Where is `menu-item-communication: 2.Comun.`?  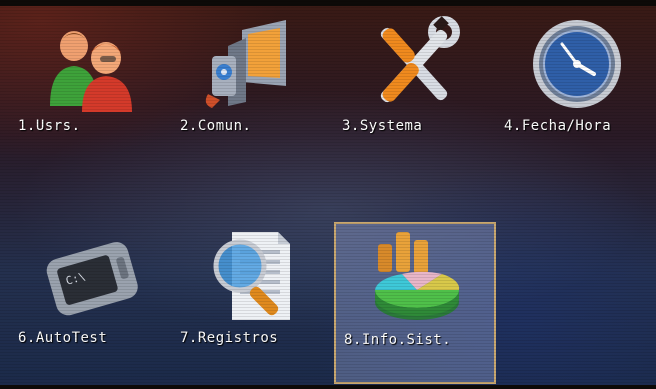
menu-item-communication: 2.Comun. is located at coordinates (253, 91).